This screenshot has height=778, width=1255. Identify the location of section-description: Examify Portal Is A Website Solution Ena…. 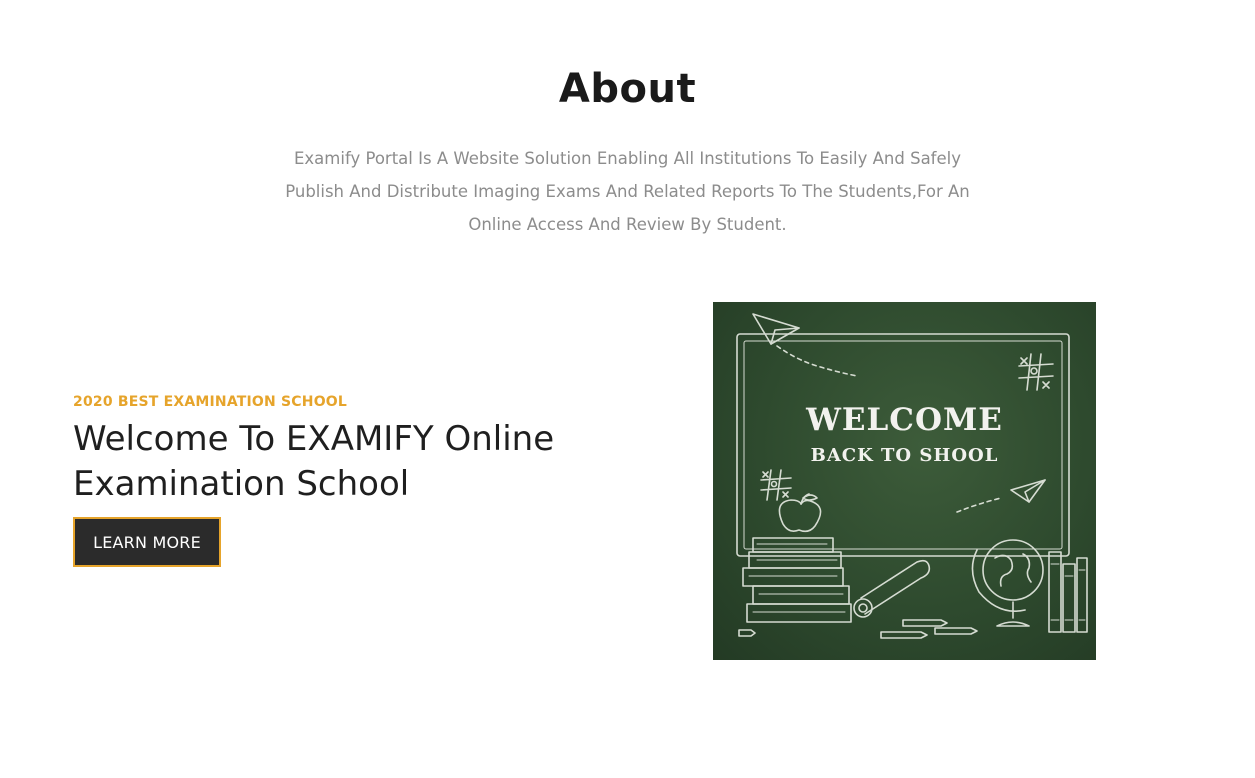
(627, 191).